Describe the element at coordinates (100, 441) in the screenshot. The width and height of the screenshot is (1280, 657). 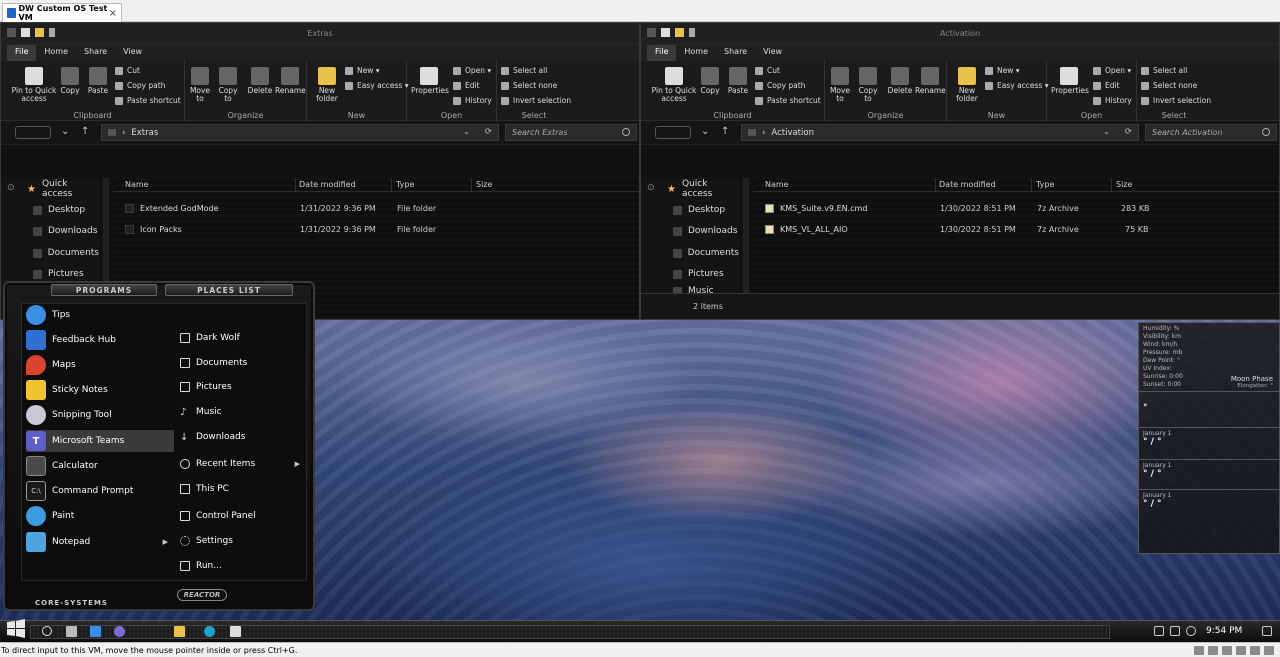
I see `program-microsoft-teams: T Microsoft Teams` at that location.